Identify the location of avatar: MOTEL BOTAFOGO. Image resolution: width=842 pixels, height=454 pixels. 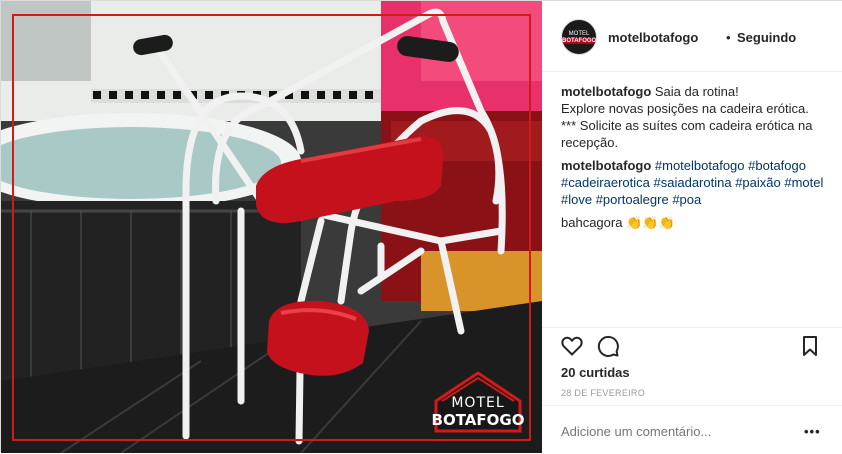
(579, 37).